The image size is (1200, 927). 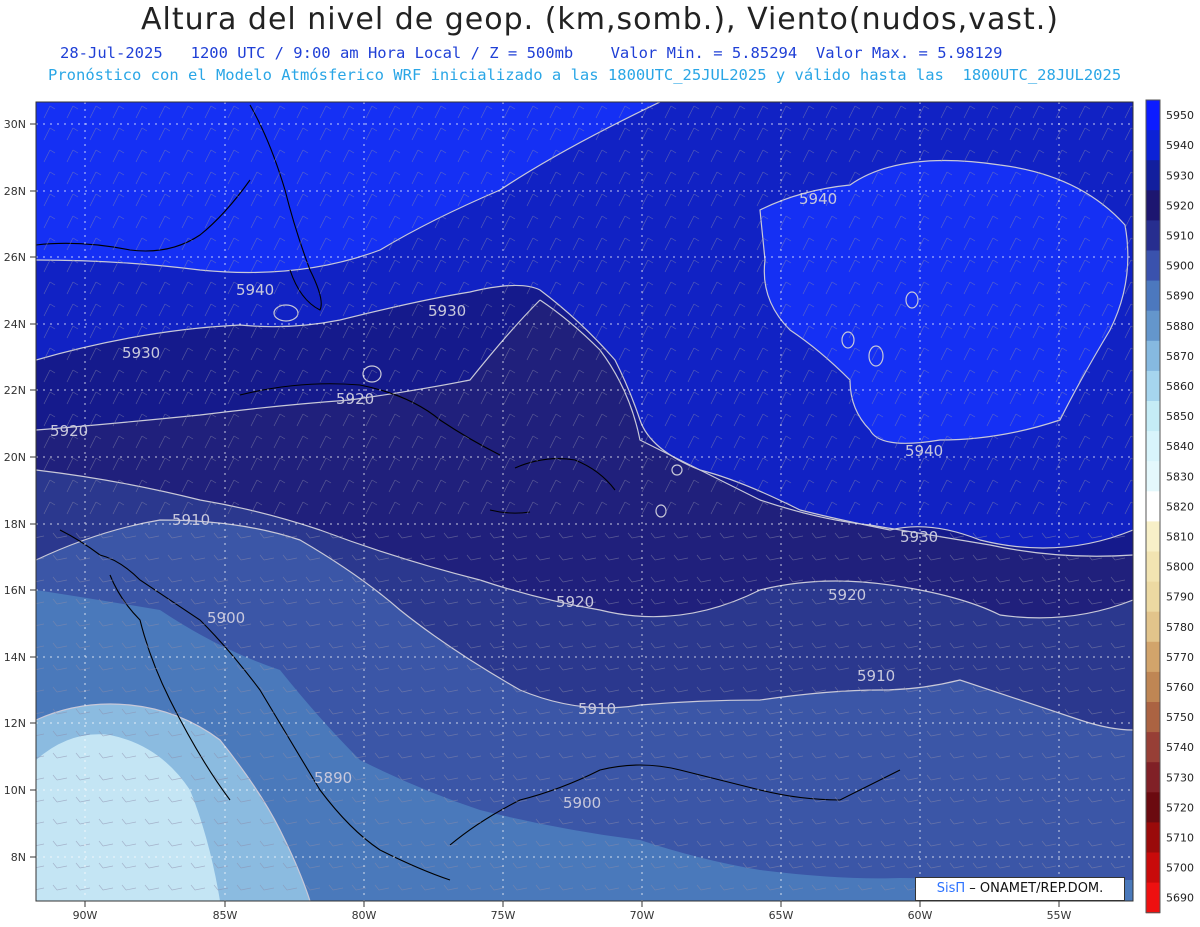 What do you see at coordinates (15, 324) in the screenshot?
I see `lat-label: 24N` at bounding box center [15, 324].